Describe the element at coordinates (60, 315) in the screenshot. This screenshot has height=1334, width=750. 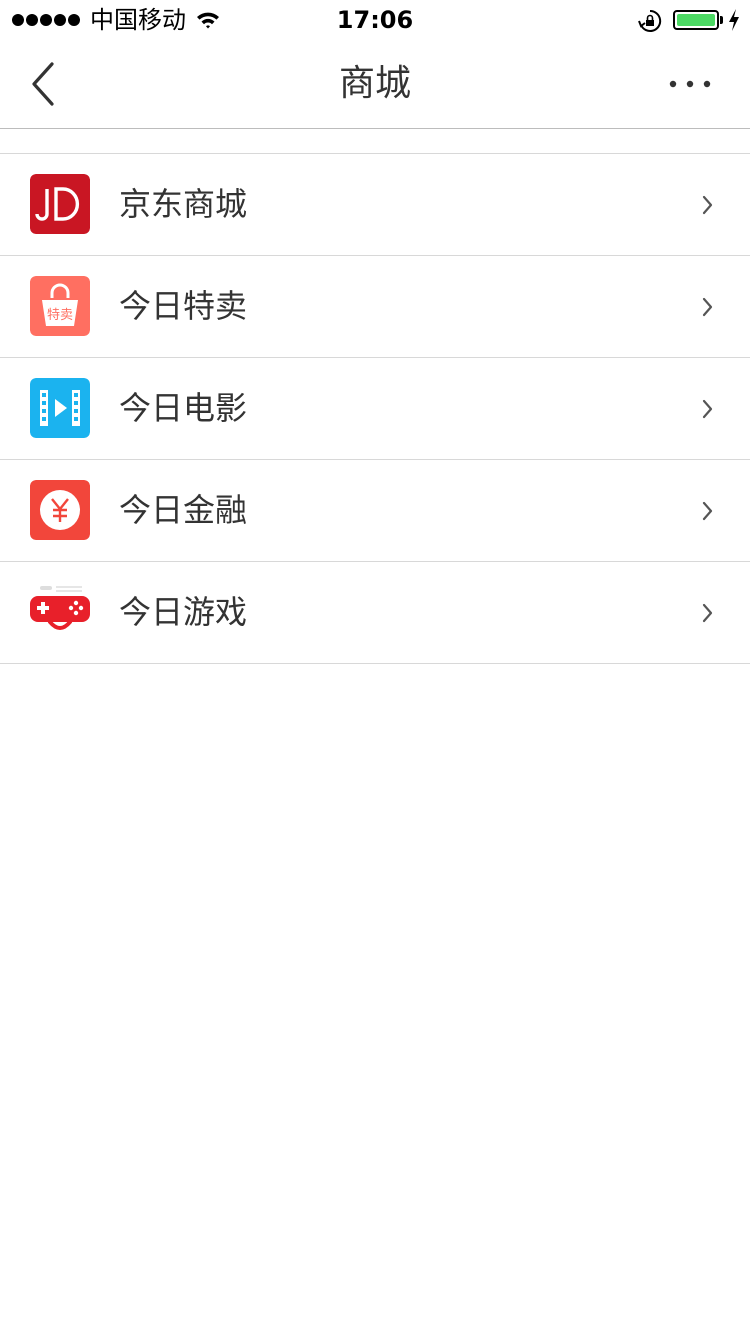
I see `sale-badge-text: 特卖` at that location.